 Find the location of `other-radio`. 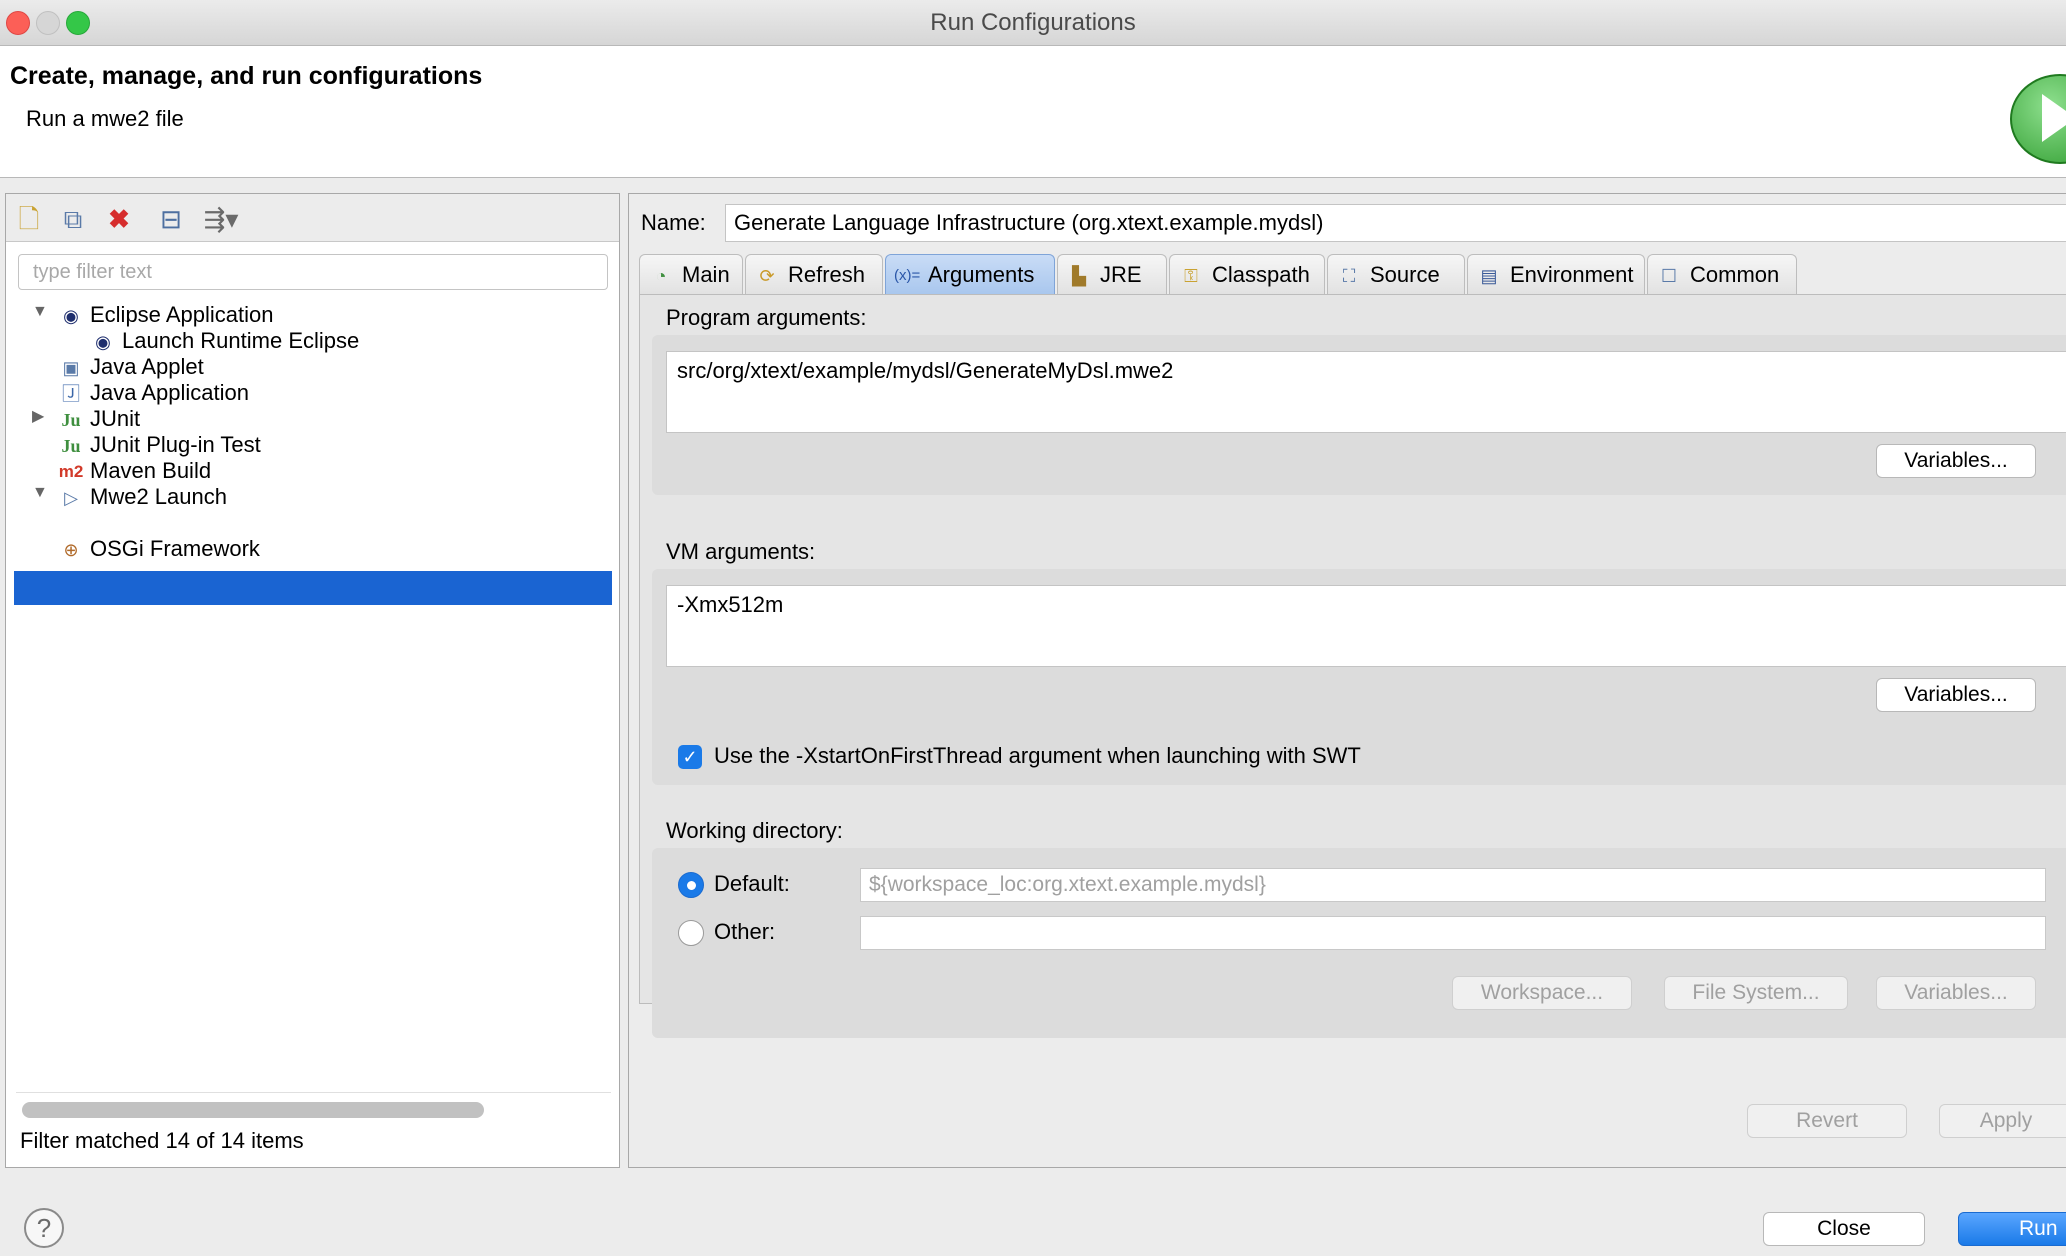

other-radio is located at coordinates (691, 933).